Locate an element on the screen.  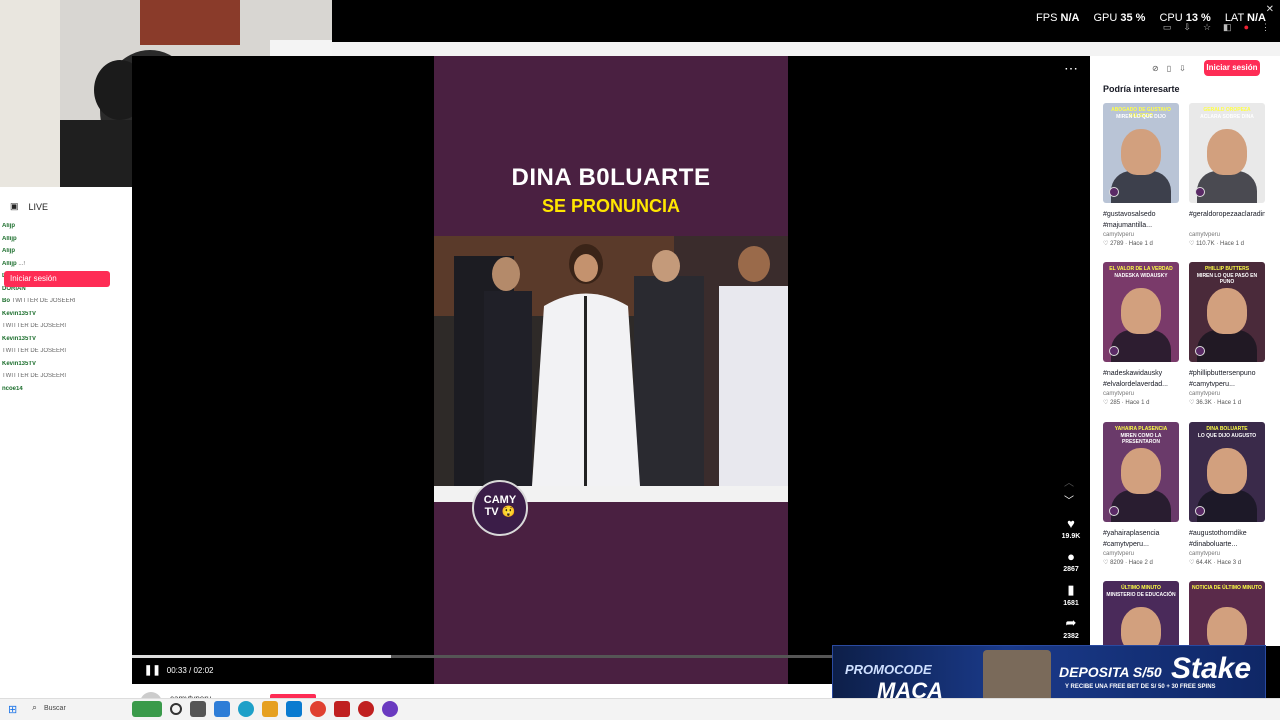
share-action: ➦ 2382 is located at coordinates (1071, 627).